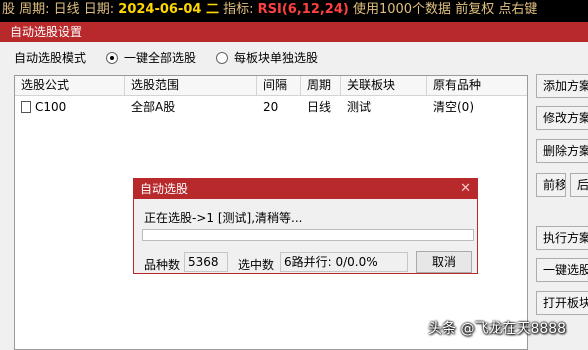 This screenshot has height=350, width=588. Describe the element at coordinates (477, 86) in the screenshot. I see `col-original: 原有品种` at that location.